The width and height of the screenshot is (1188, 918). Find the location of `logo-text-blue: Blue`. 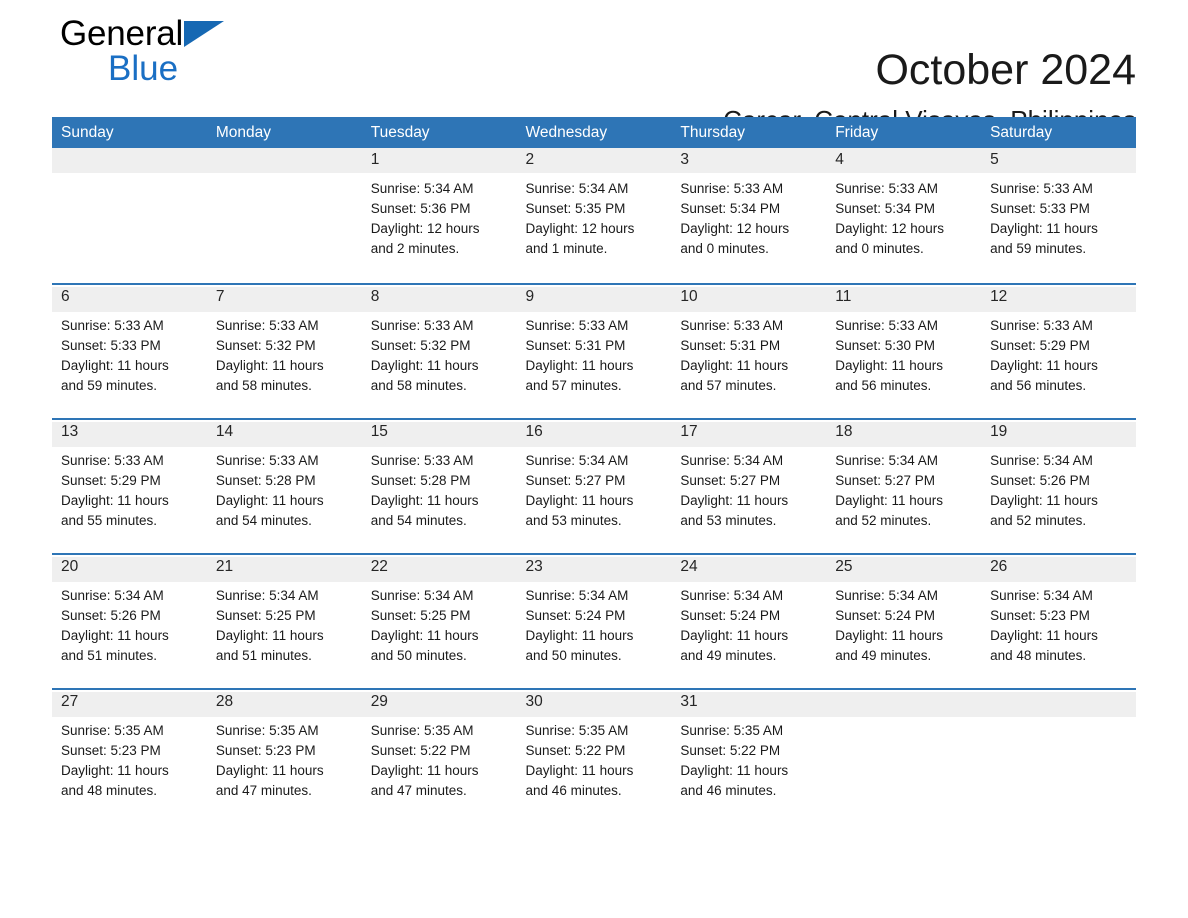

logo-text-blue: Blue is located at coordinates (143, 68).